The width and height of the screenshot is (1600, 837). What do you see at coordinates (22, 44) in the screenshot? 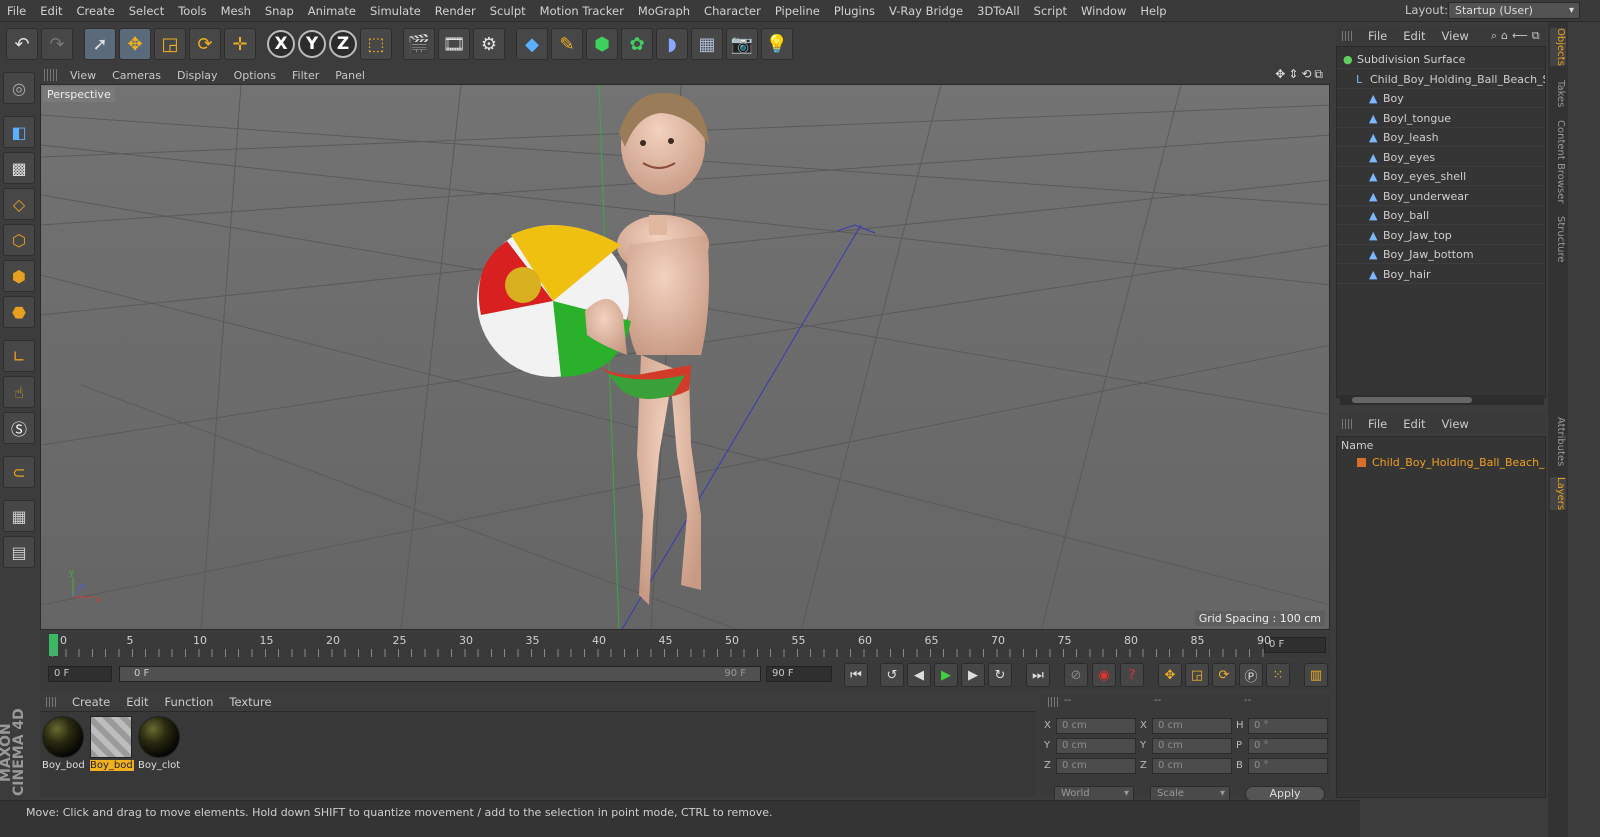
I see `undo-icon: ↶` at bounding box center [22, 44].